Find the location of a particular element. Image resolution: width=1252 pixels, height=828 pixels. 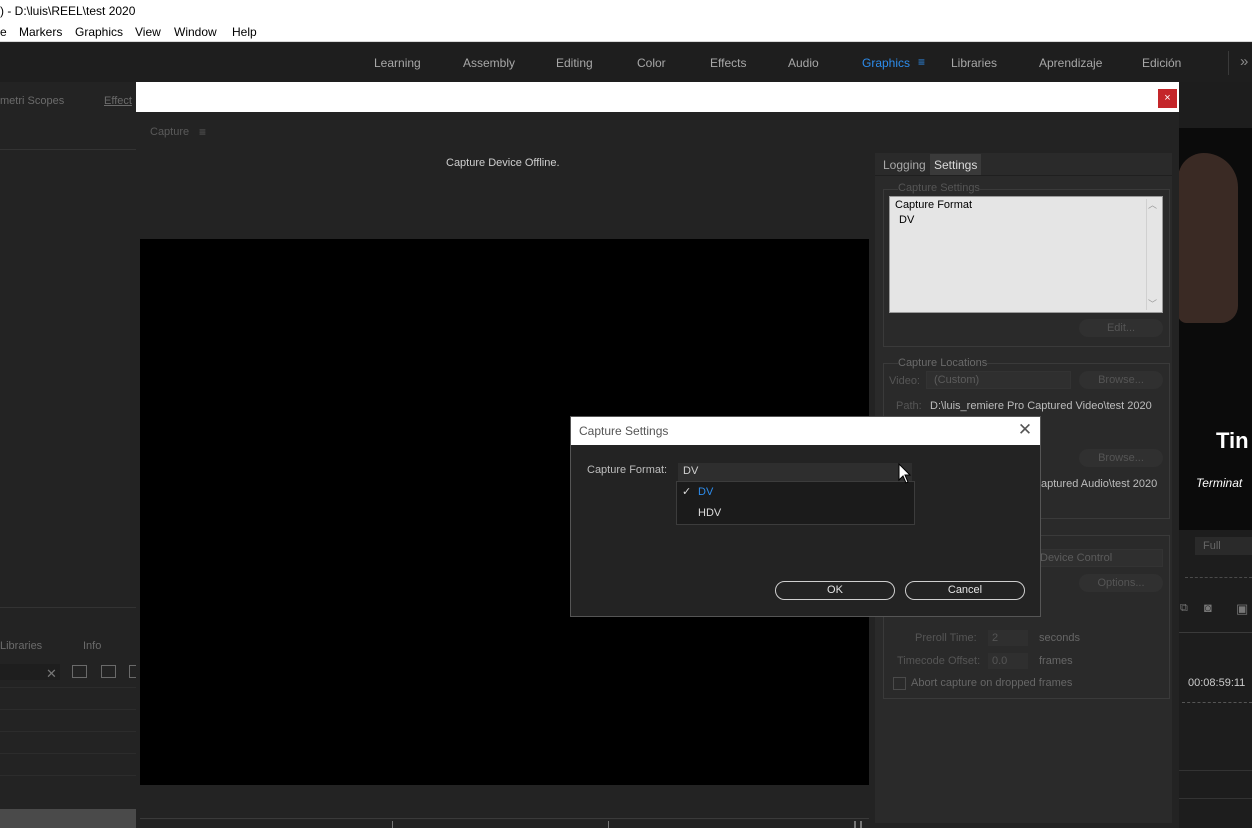

button-editor-icon: ▣ is located at coordinates (1242, 609).